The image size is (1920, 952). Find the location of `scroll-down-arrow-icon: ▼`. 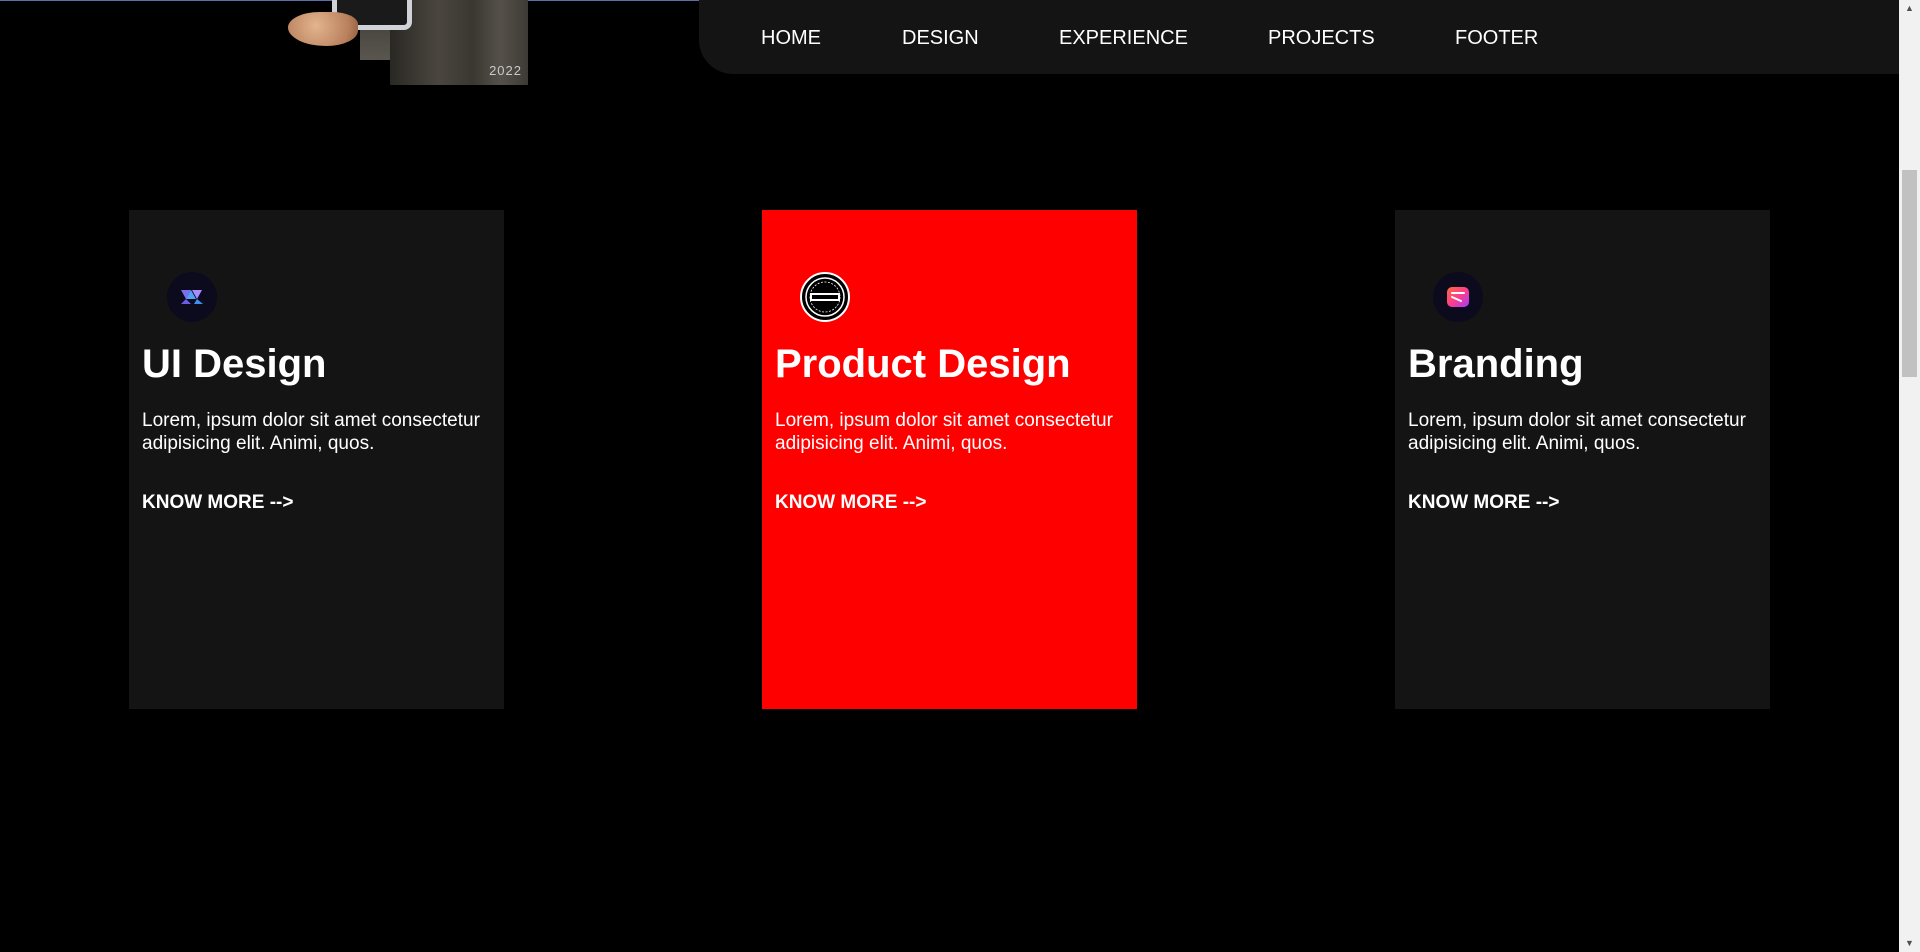

scroll-down-arrow-icon: ▼ is located at coordinates (1909, 943).